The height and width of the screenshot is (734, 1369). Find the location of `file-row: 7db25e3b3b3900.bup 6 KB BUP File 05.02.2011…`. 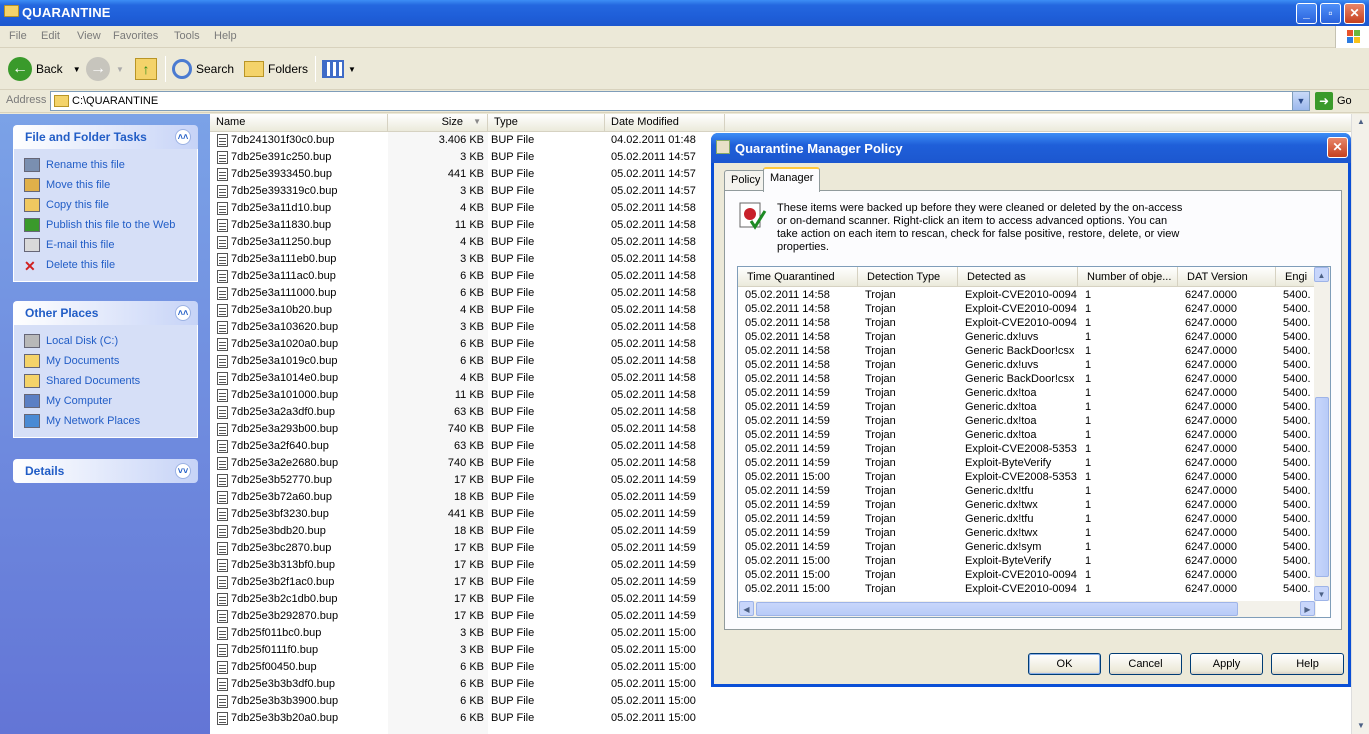

file-row: 7db25e3b3b3900.bup 6 KB BUP File 05.02.2011… is located at coordinates (470, 701).